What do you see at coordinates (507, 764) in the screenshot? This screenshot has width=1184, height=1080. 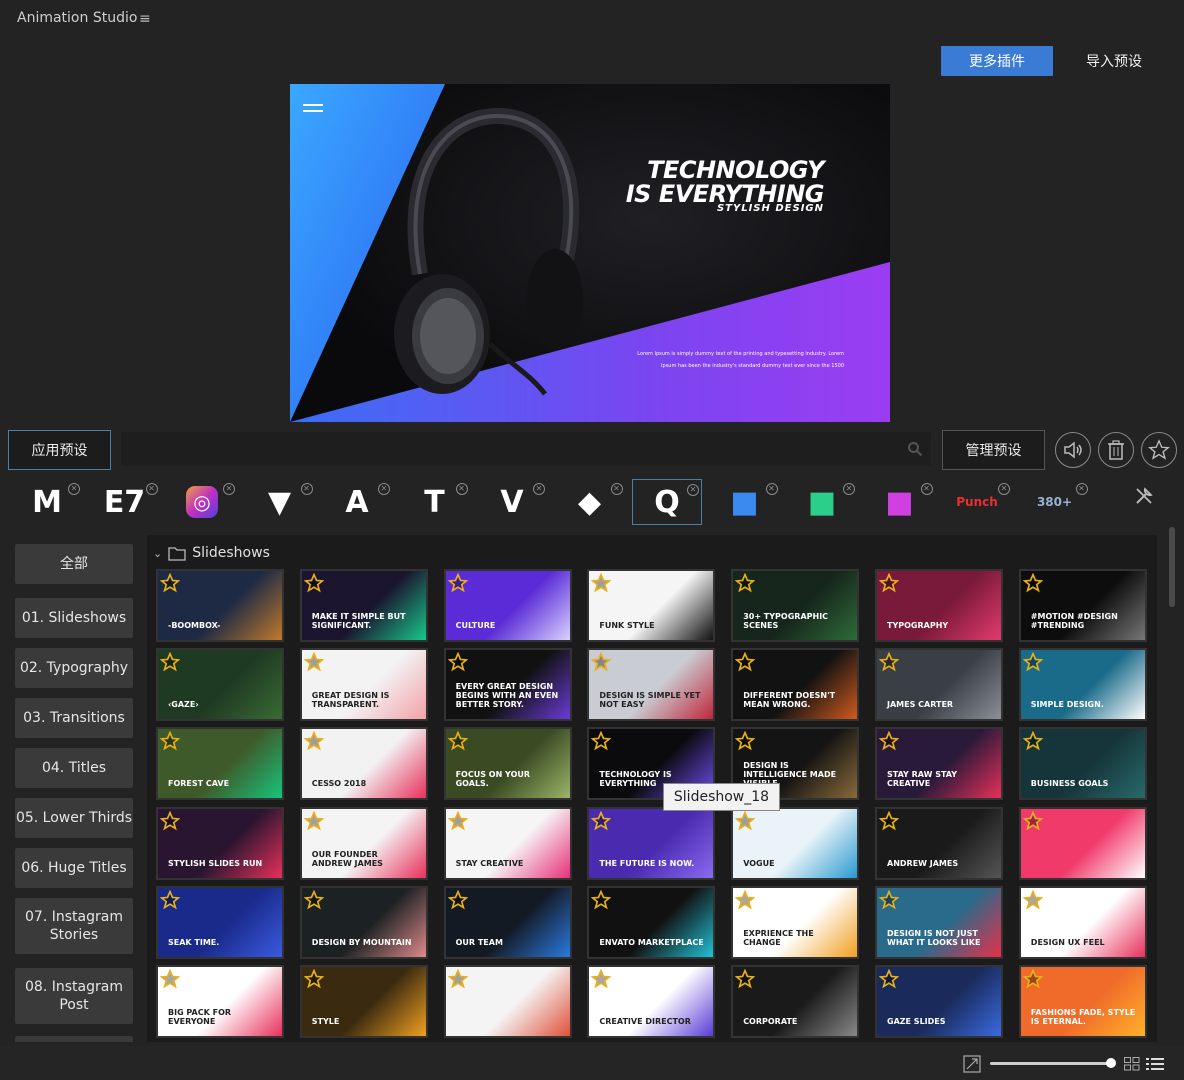 I see `preset-thumbnail: FOCUS ON YOUR GOALS.` at bounding box center [507, 764].